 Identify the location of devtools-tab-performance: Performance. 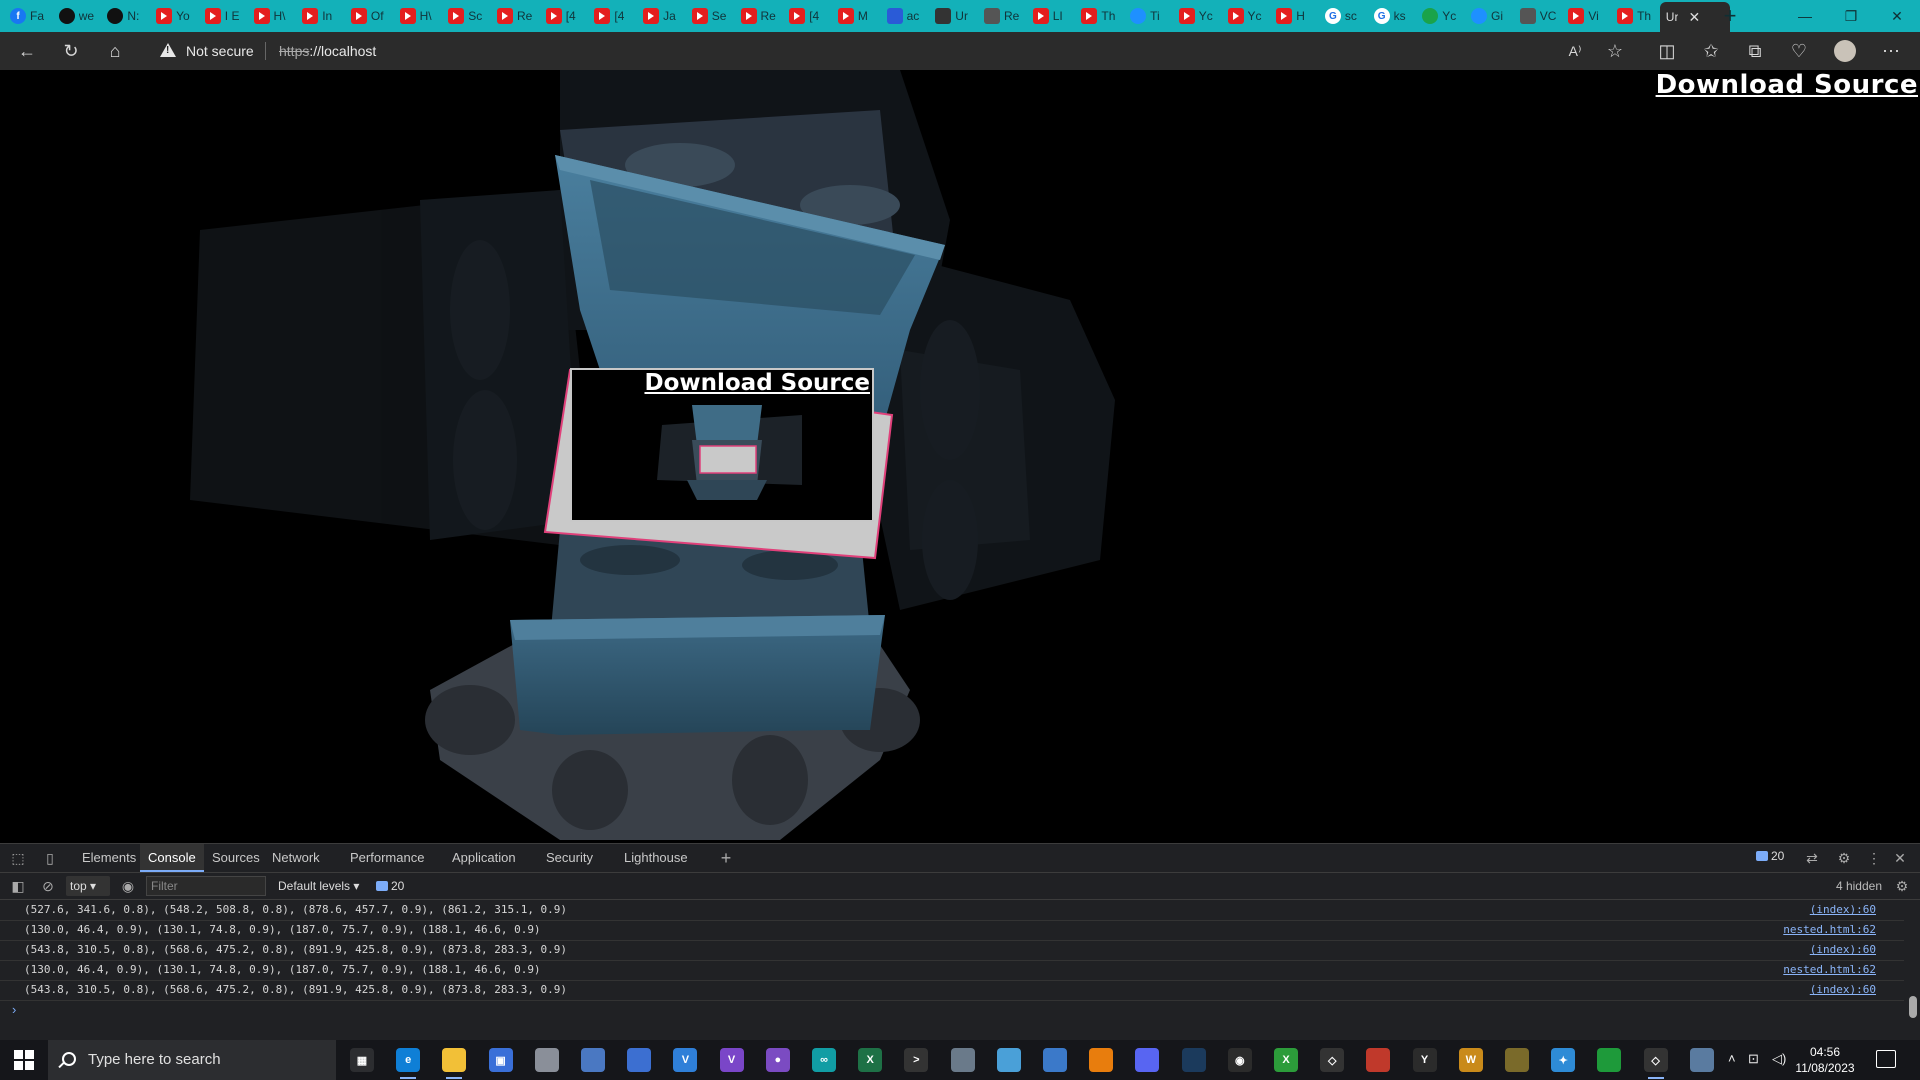
(387, 858).